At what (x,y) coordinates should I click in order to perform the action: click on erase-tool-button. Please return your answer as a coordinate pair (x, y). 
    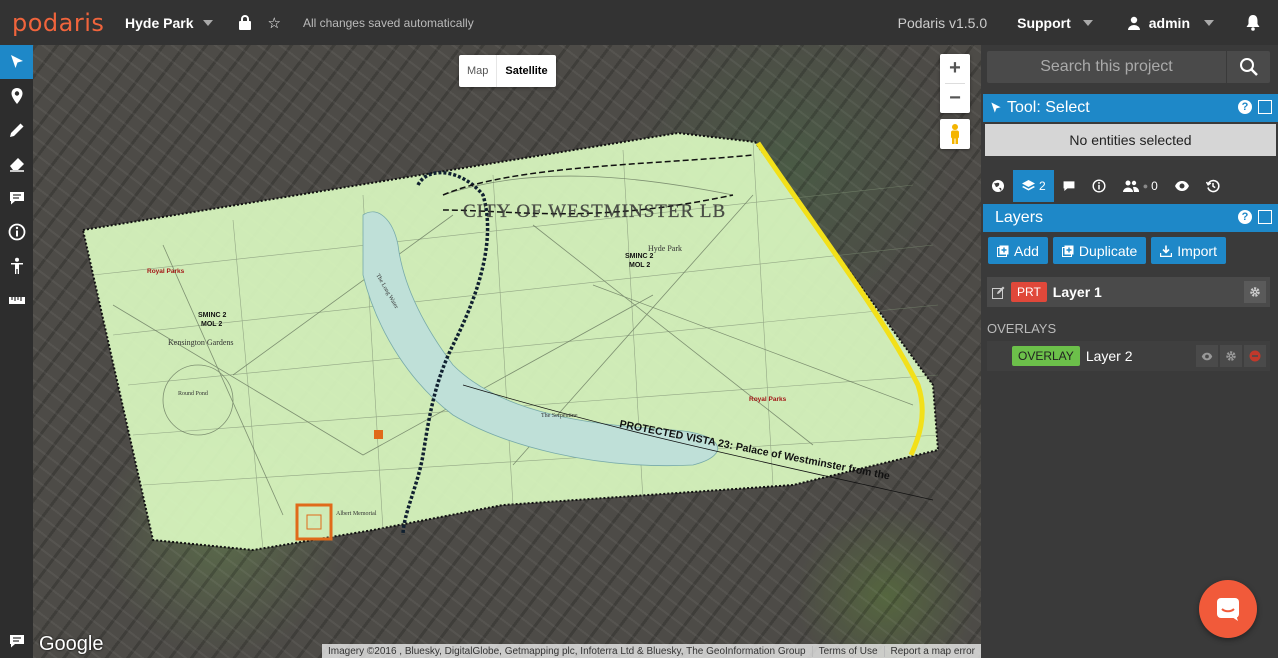
    Looking at the image, I should click on (16, 164).